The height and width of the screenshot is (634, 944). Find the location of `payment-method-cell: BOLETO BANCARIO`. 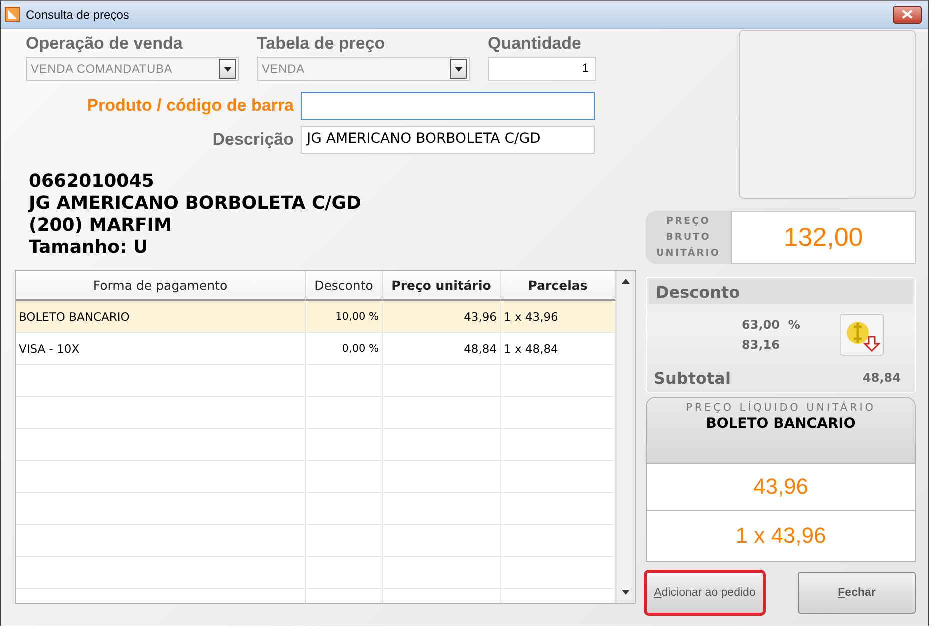

payment-method-cell: BOLETO BANCARIO is located at coordinates (161, 317).